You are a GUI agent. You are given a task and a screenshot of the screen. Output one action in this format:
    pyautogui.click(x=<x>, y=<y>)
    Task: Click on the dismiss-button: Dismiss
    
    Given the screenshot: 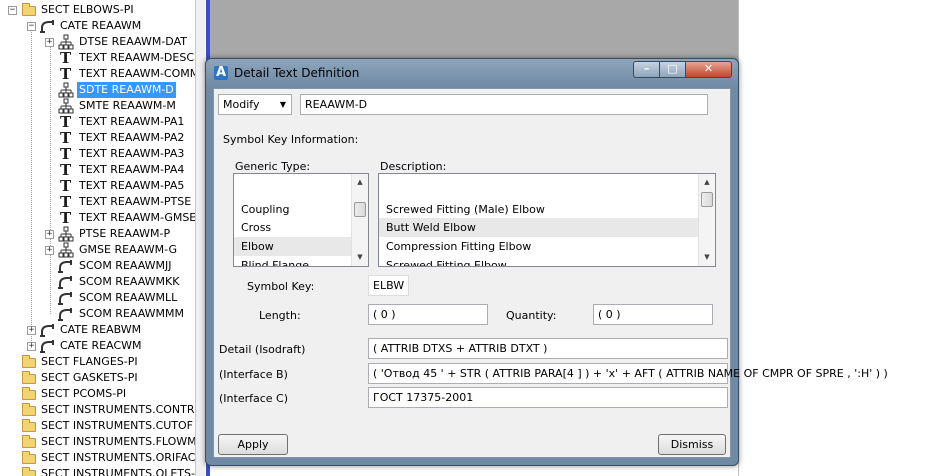 What is the action you would take?
    pyautogui.click(x=692, y=444)
    